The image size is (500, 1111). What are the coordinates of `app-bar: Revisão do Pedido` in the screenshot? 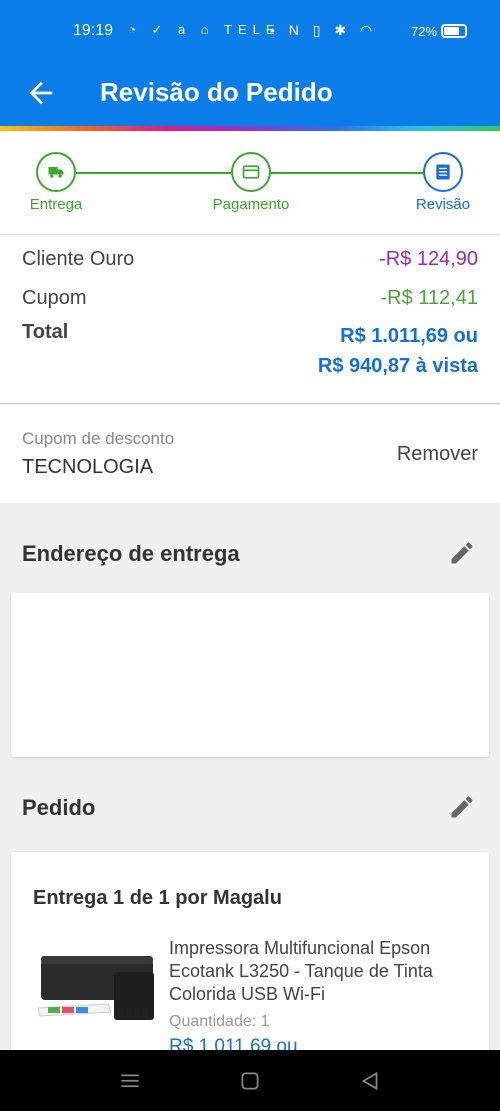 It's located at (250, 94).